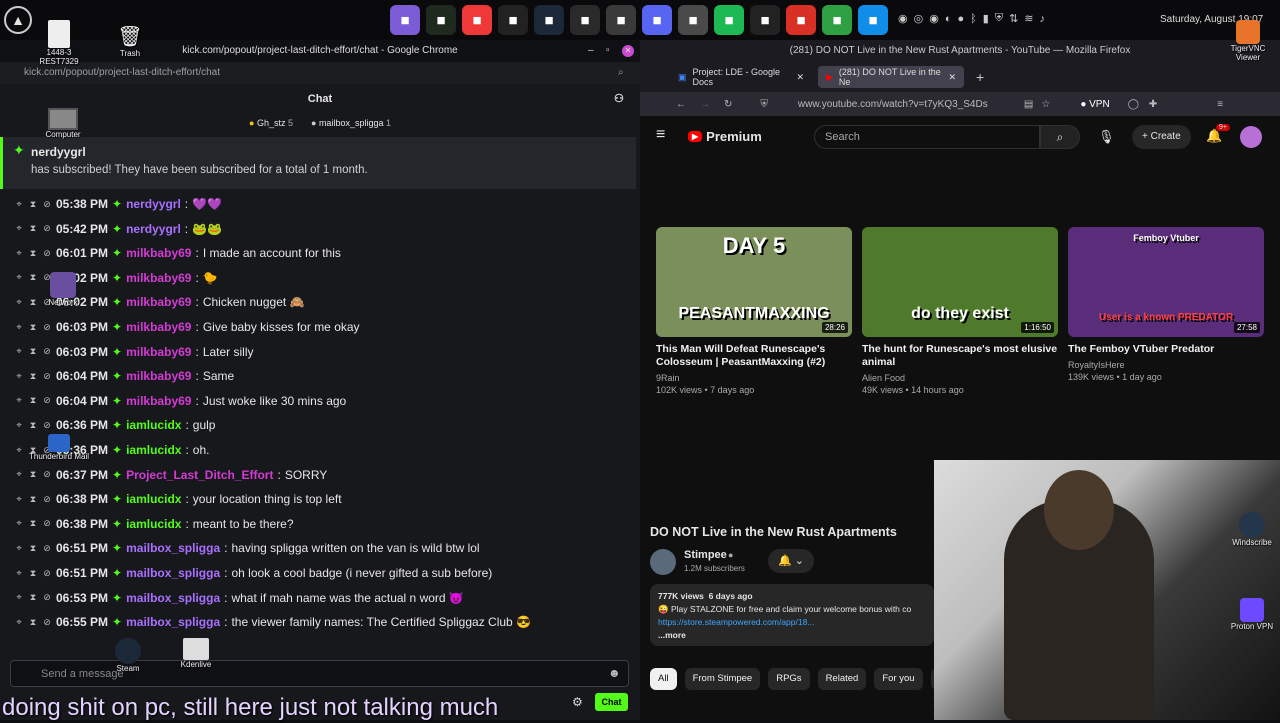 Image resolution: width=1280 pixels, height=723 pixels. I want to click on chat-message: ⌖ ⧗ ⊘ 06:02 PM ✦ milkbaby69: Chicken nugget 🙈, so click(319, 302).